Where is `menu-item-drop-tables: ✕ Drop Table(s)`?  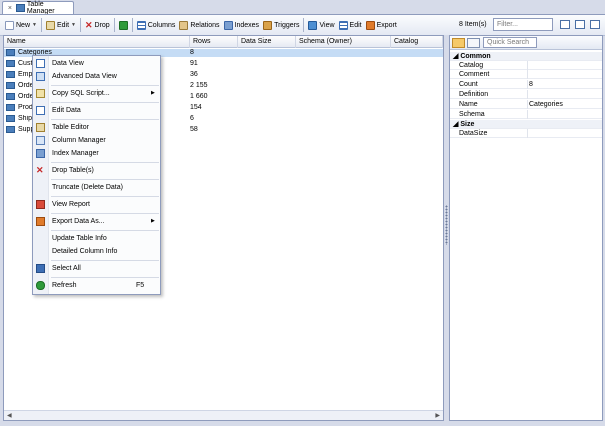 menu-item-drop-tables: ✕ Drop Table(s) is located at coordinates (96, 170).